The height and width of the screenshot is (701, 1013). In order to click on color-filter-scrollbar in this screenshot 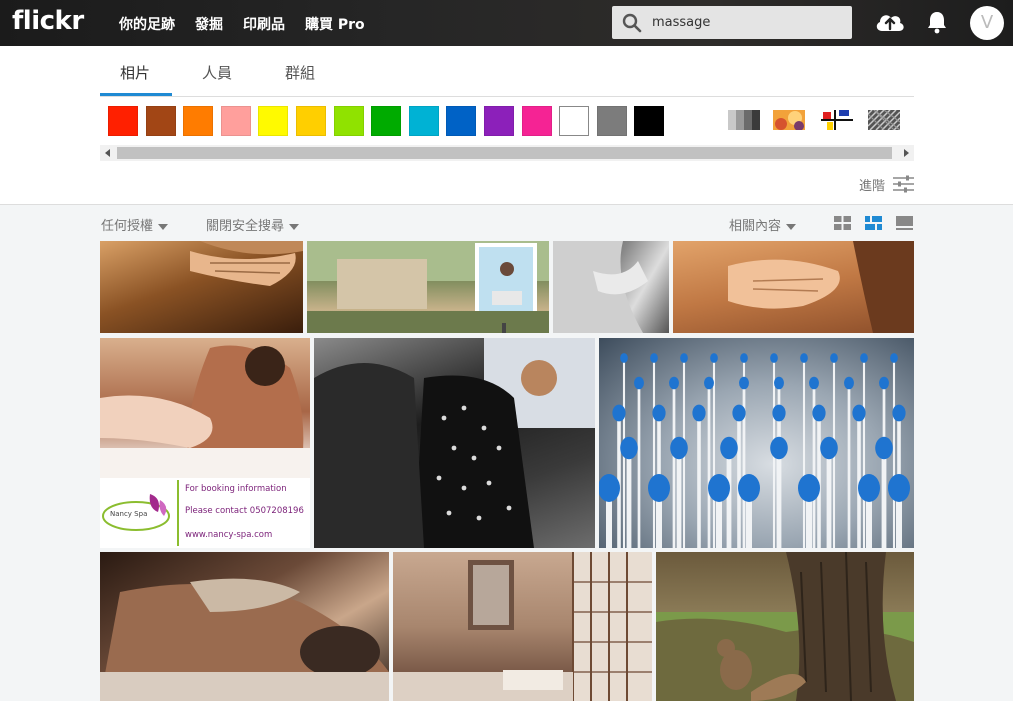, I will do `click(507, 153)`.